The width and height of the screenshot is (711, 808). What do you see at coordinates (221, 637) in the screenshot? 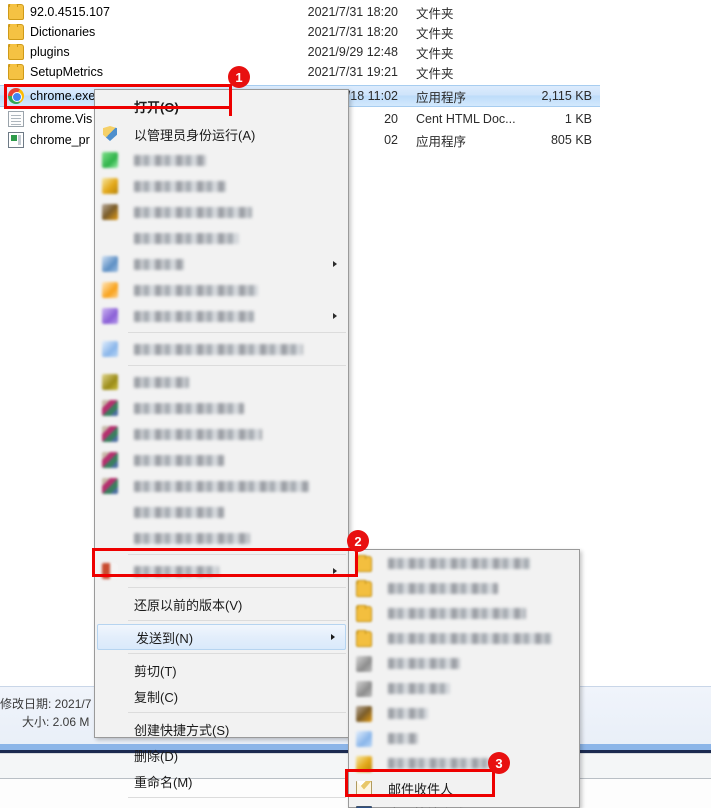
I see `menu-item-send-to: 发送到(N)` at bounding box center [221, 637].